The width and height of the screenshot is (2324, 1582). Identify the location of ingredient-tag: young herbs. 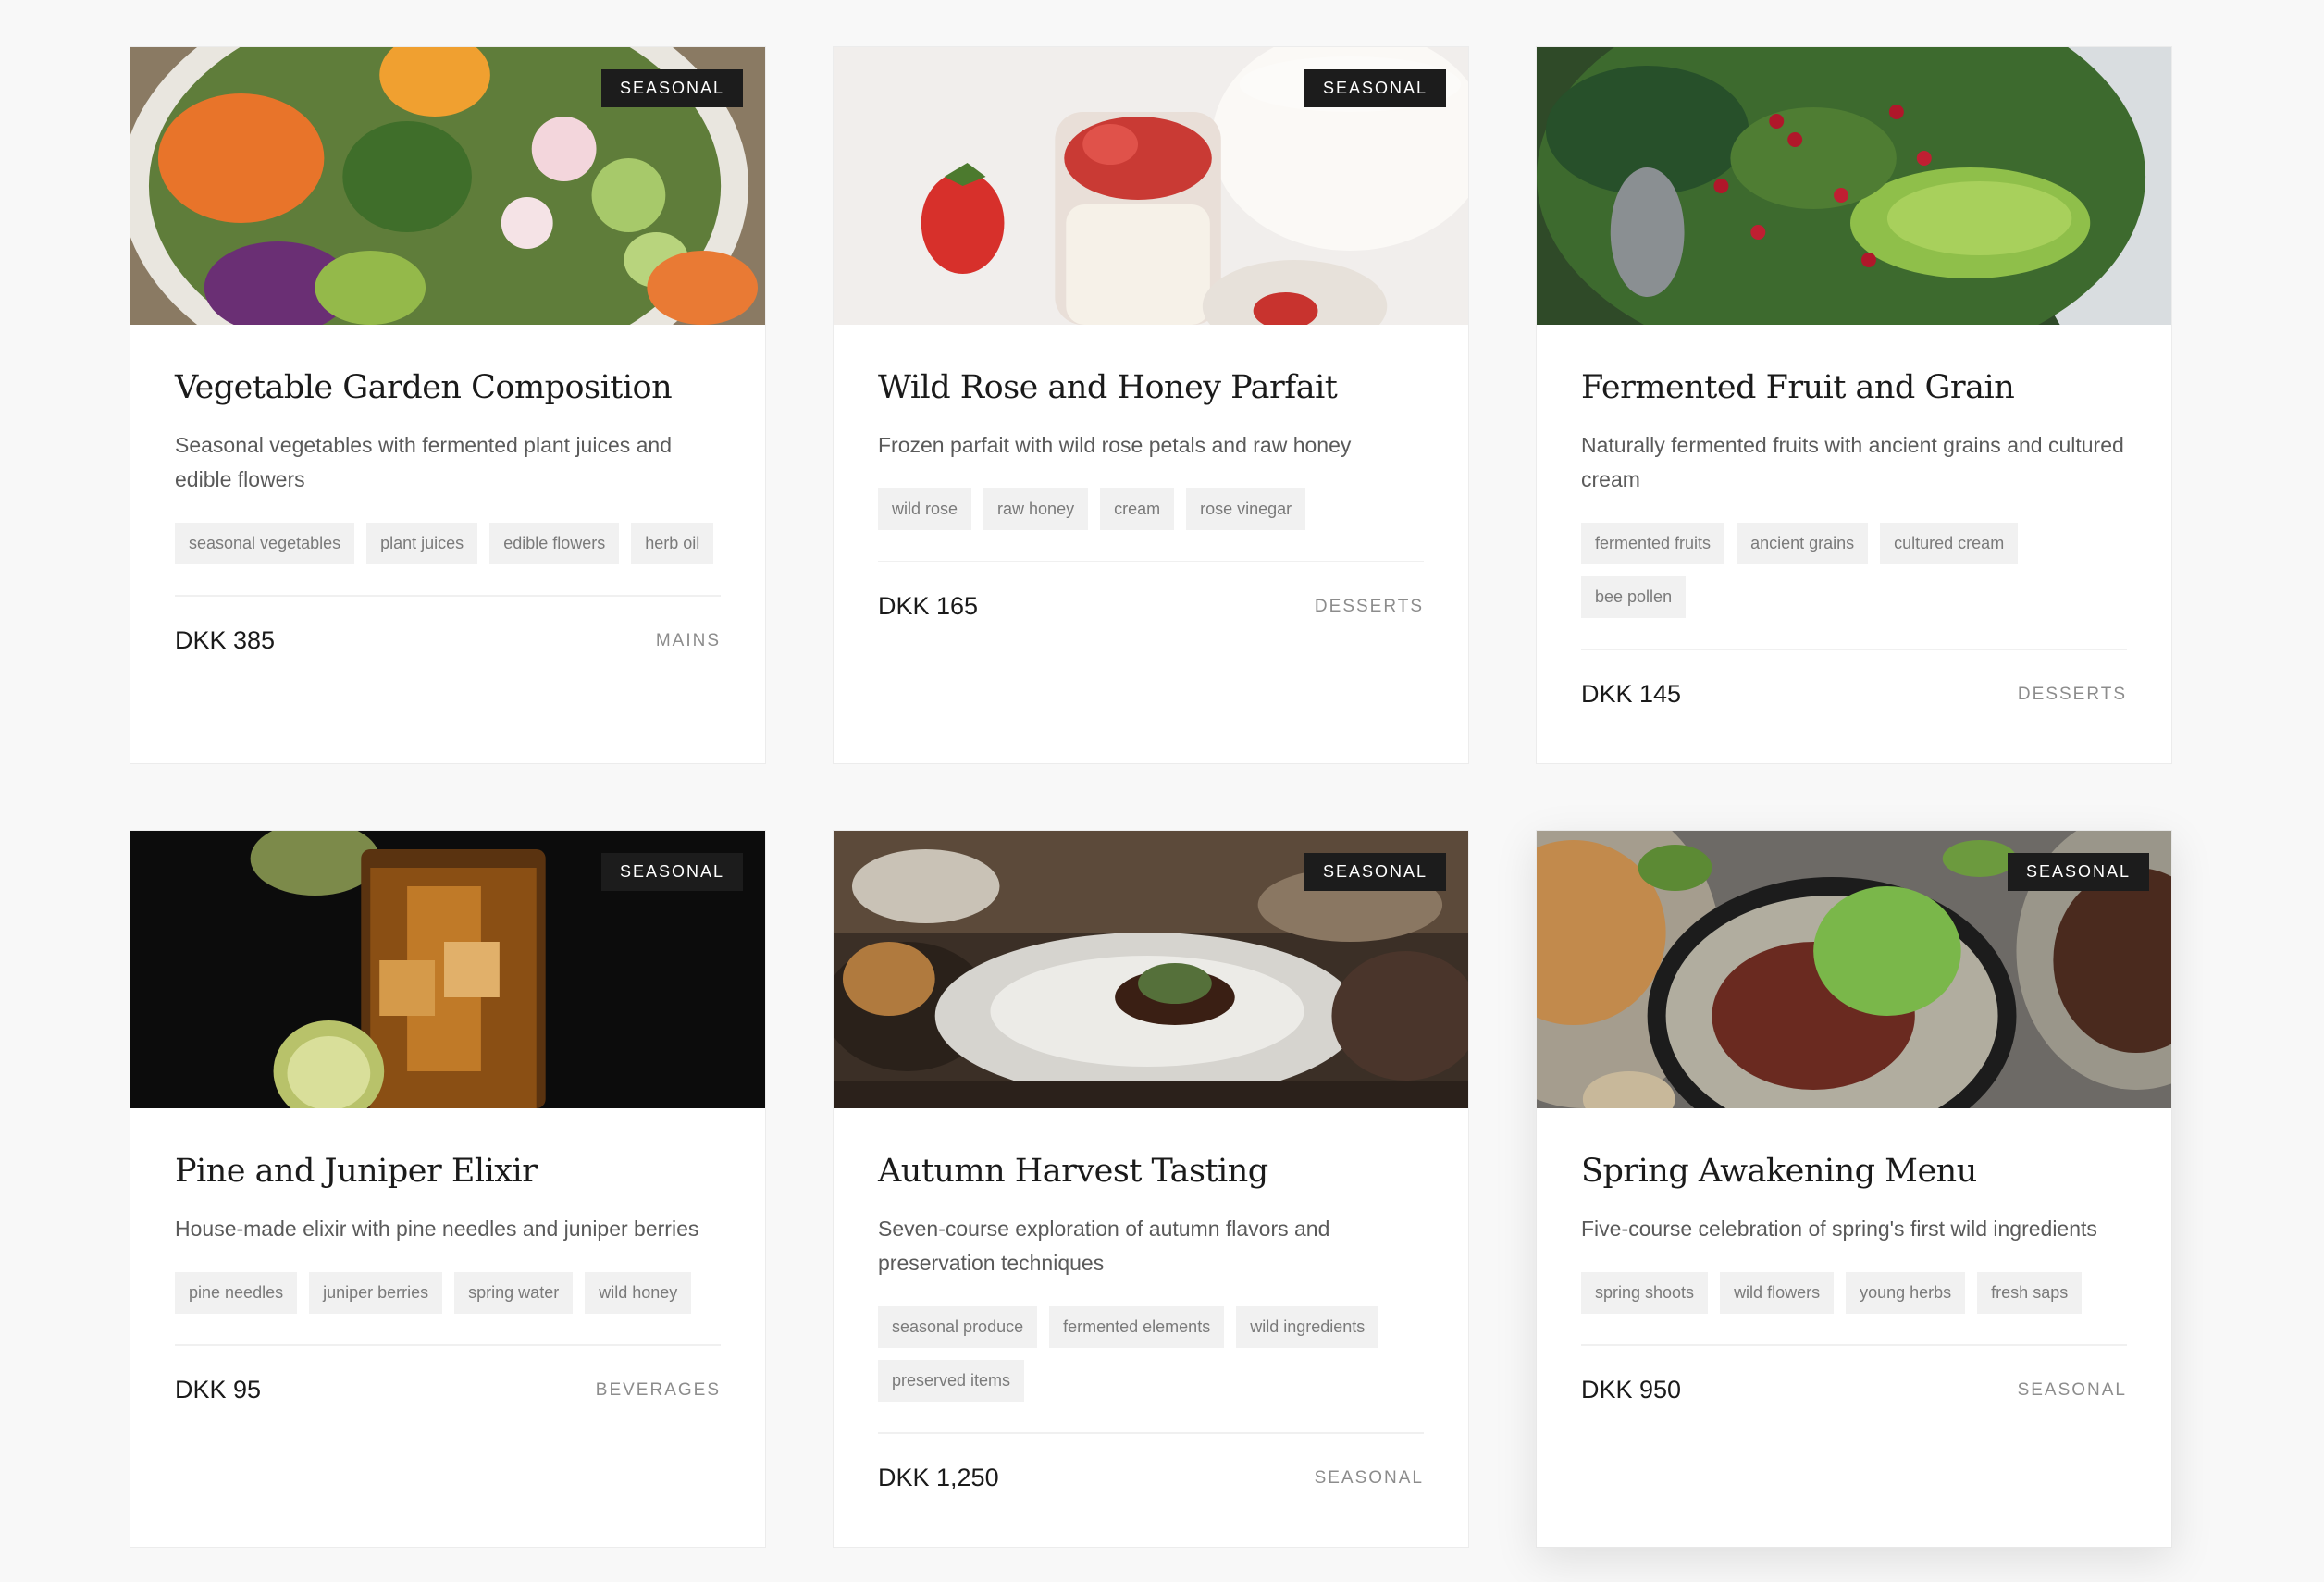
(1906, 1293).